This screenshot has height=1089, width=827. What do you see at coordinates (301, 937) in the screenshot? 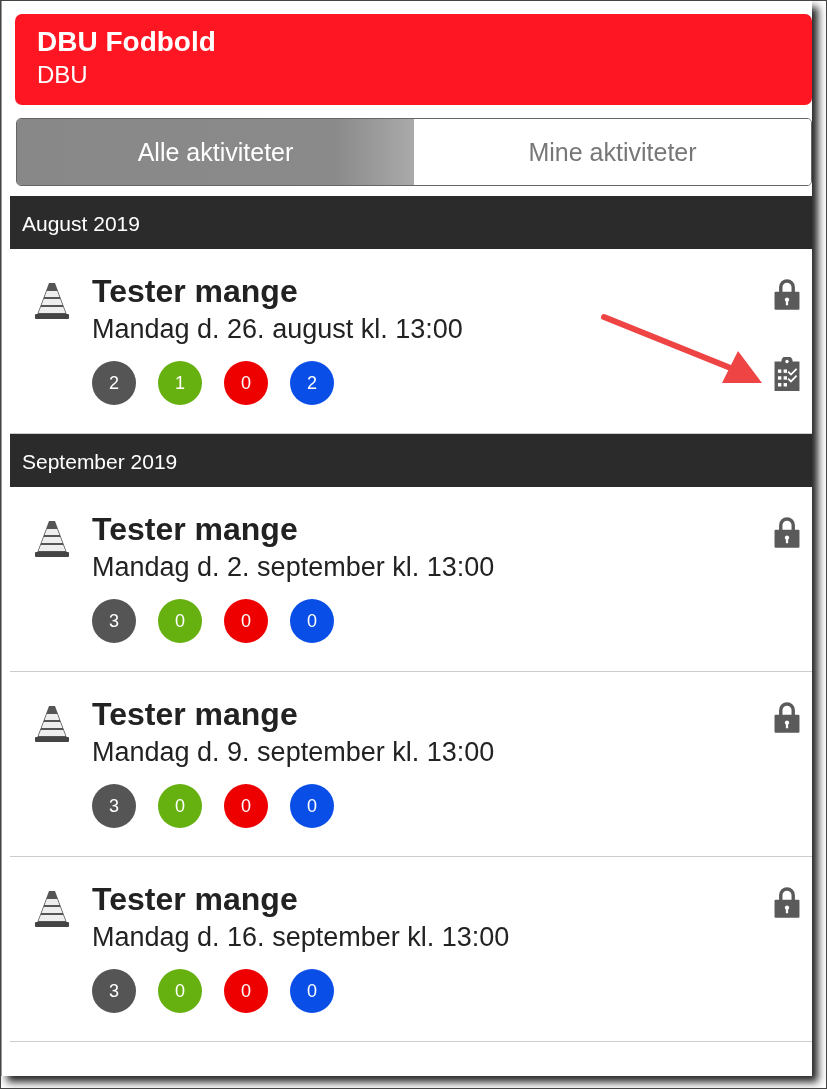
I see `activity-date: Mandag d. 16. september kl. 13:00` at bounding box center [301, 937].